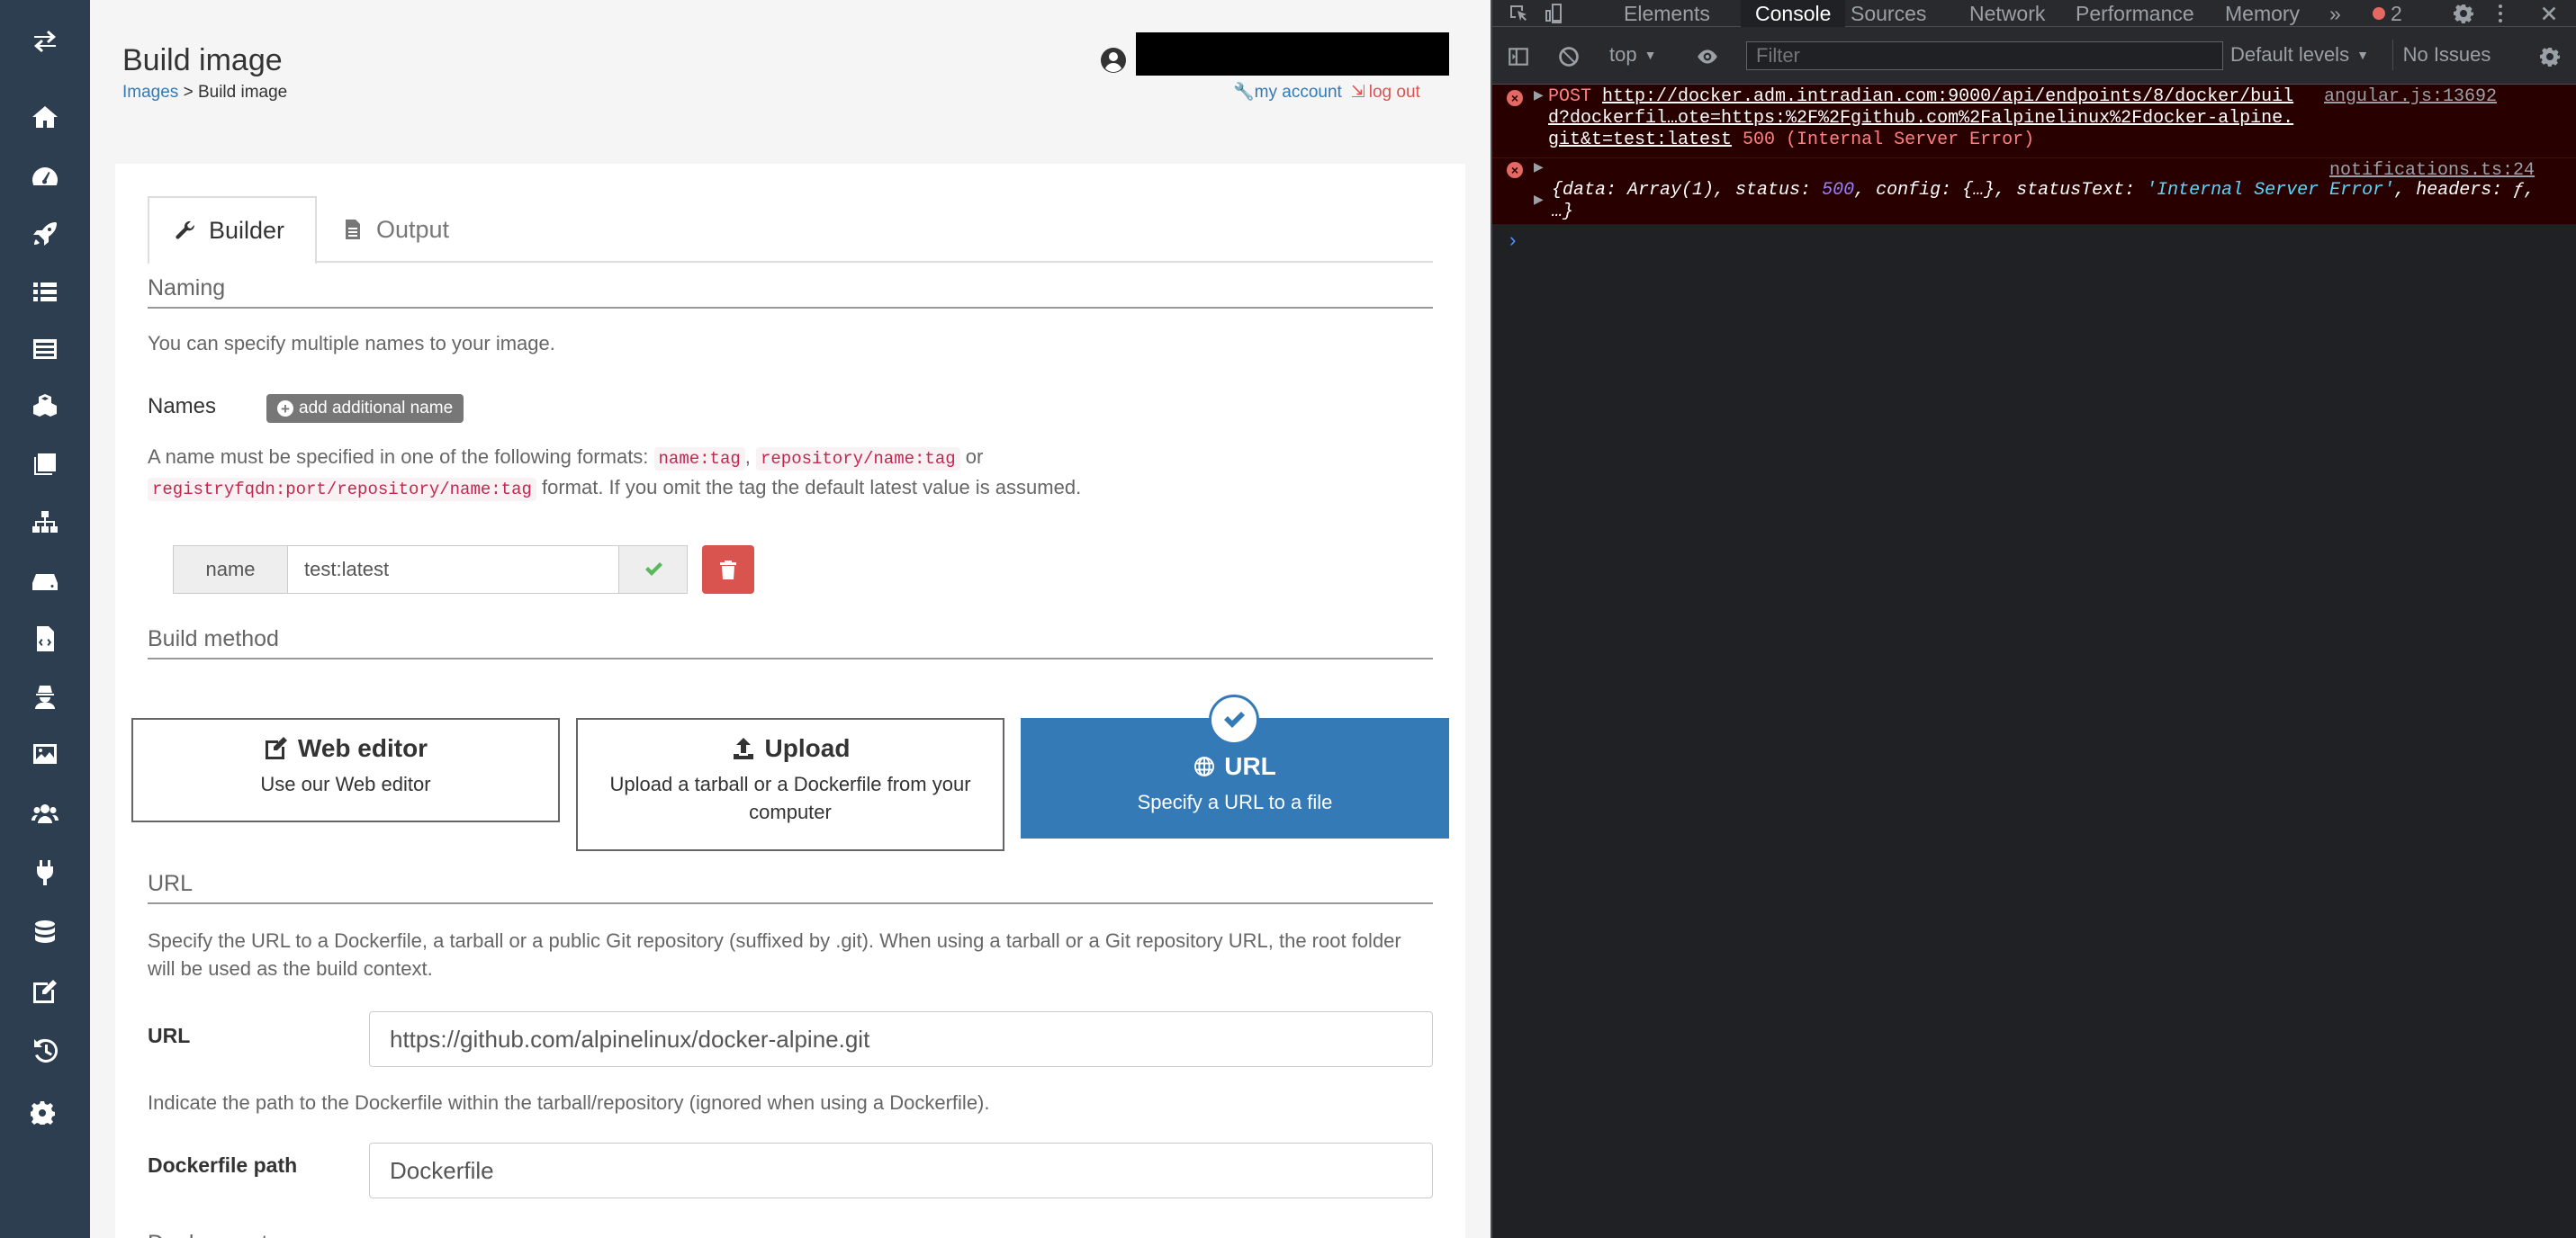 This screenshot has height=1238, width=2576. I want to click on sidebar-item-app-templates, so click(45, 234).